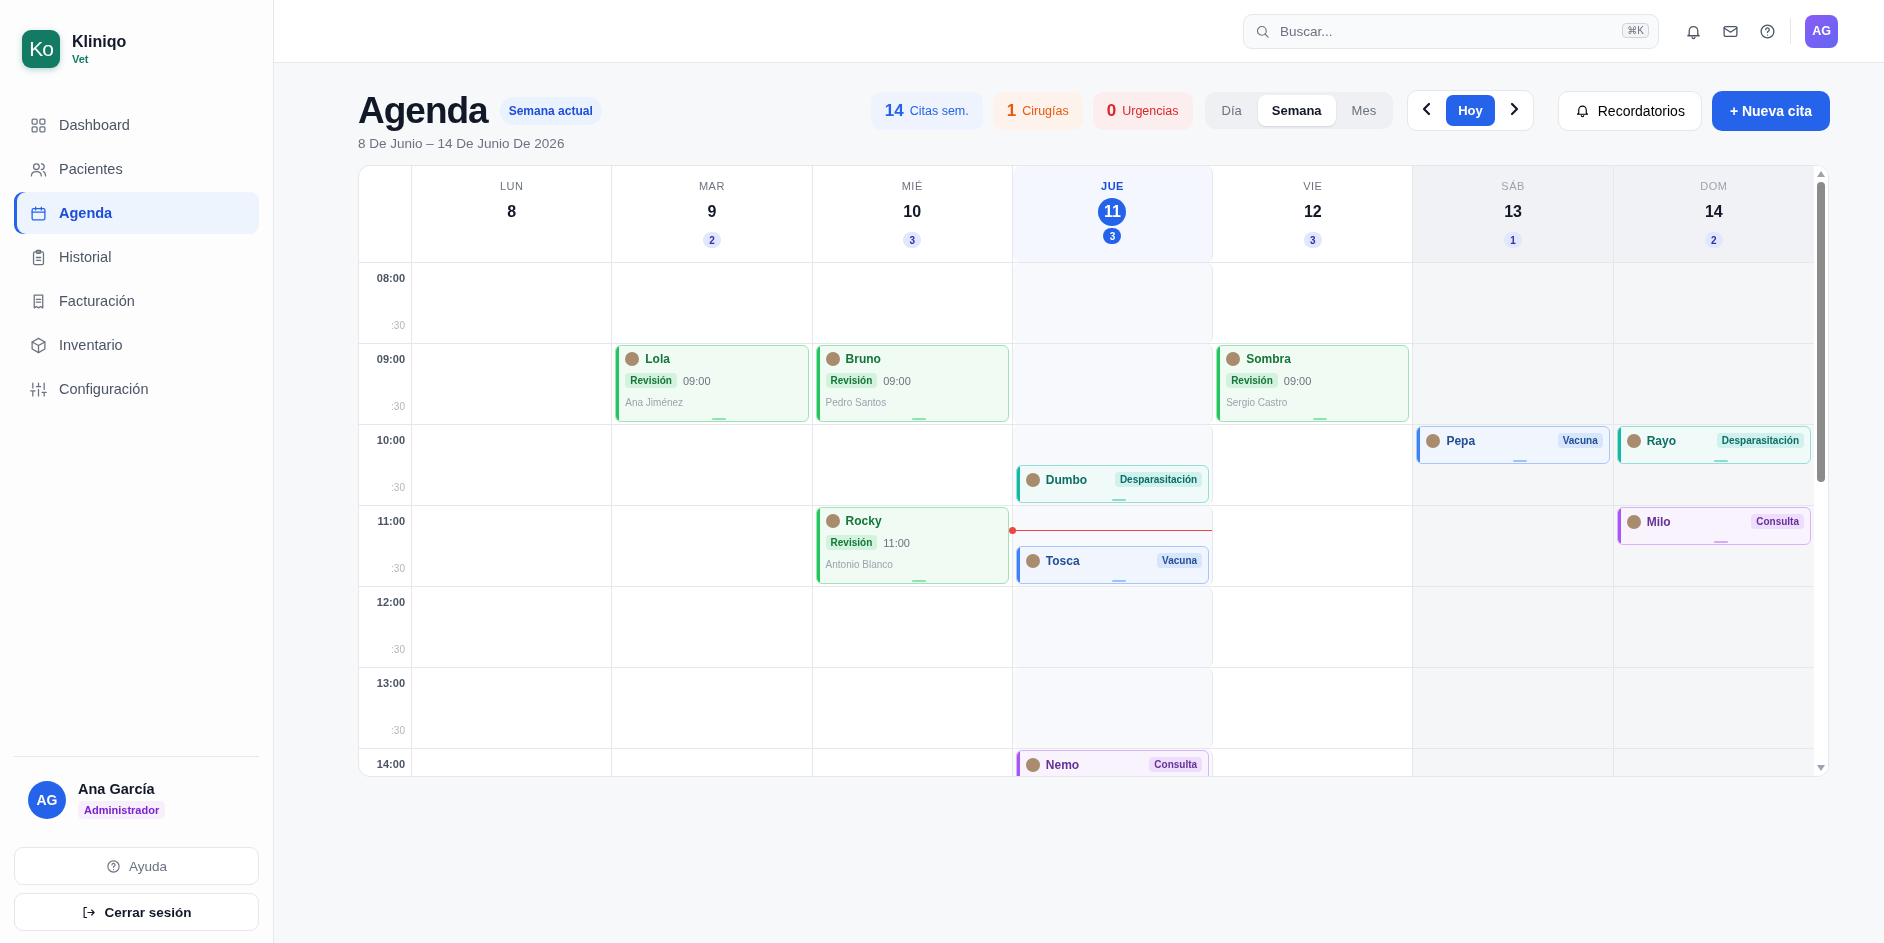  Describe the element at coordinates (1580, 440) in the screenshot. I see `appointment-type: Vacuna` at that location.